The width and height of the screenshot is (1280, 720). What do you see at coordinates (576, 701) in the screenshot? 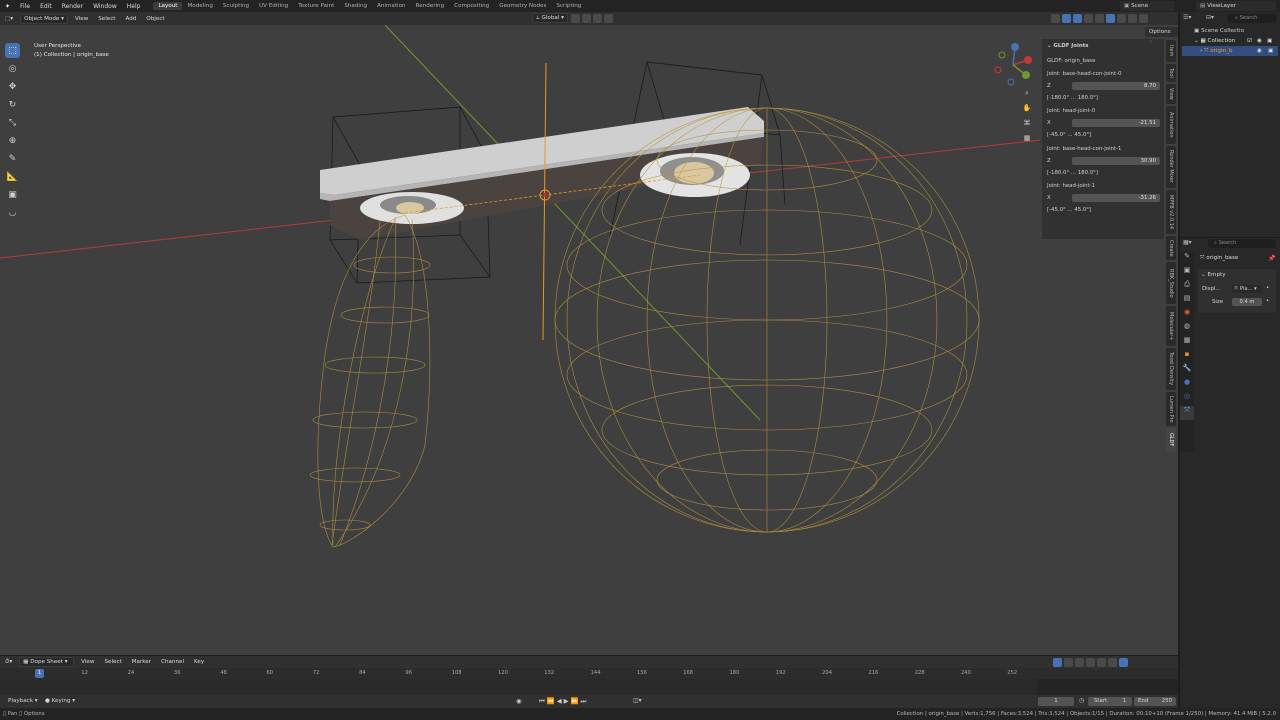
I see `jump-key-forward-icon: ⏩` at bounding box center [576, 701].